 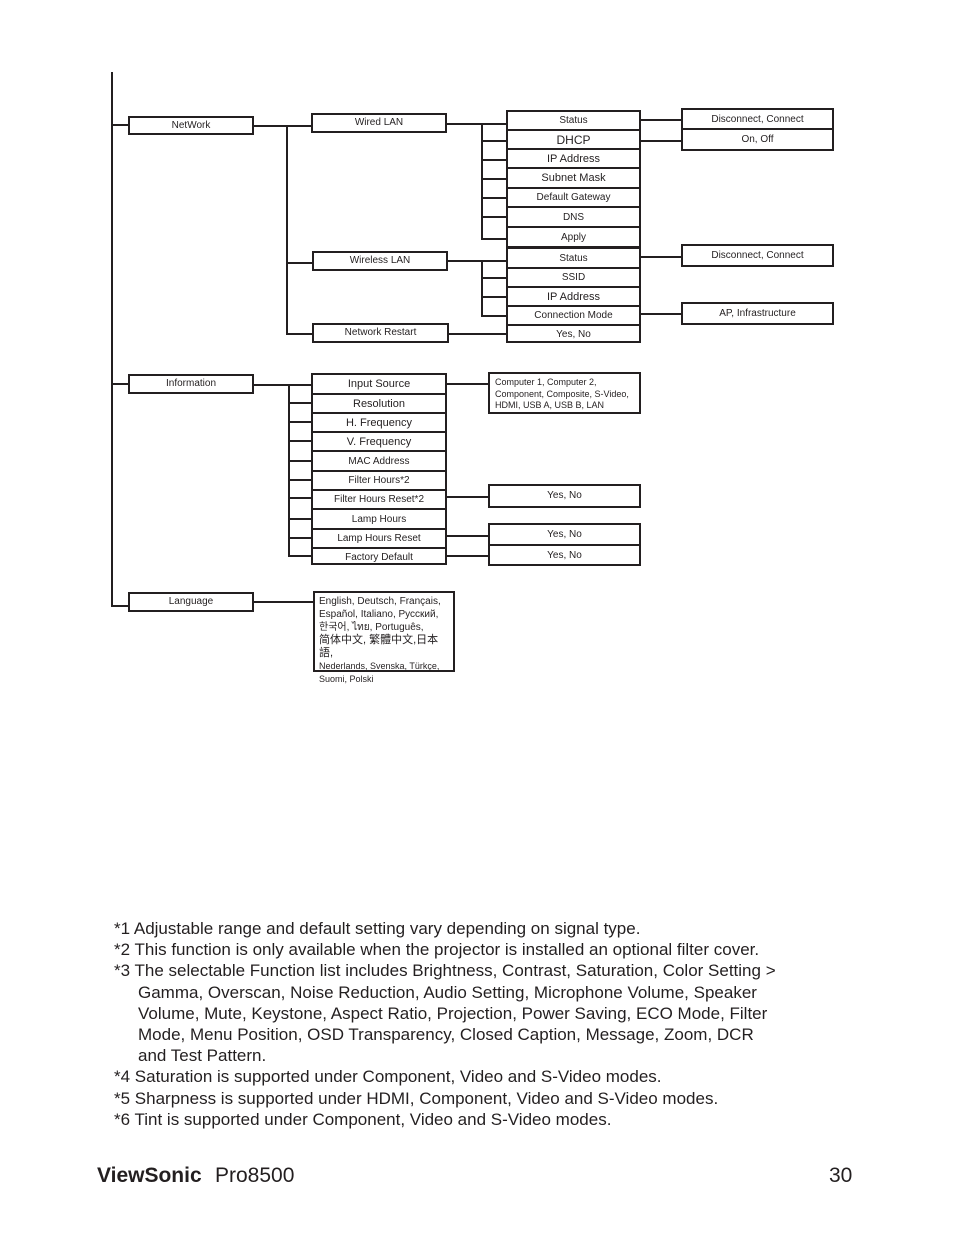 I want to click on language-line: Español, Italiano, Русский,, so click(x=379, y=614).